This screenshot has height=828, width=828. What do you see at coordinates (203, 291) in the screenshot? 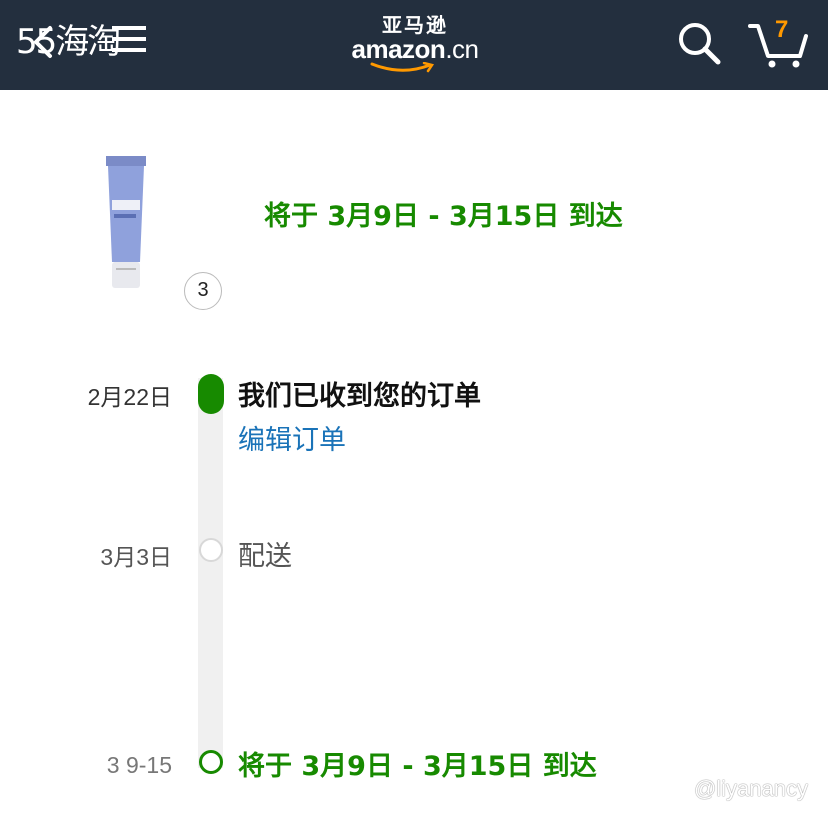
I see `quantity-badge: 3` at bounding box center [203, 291].